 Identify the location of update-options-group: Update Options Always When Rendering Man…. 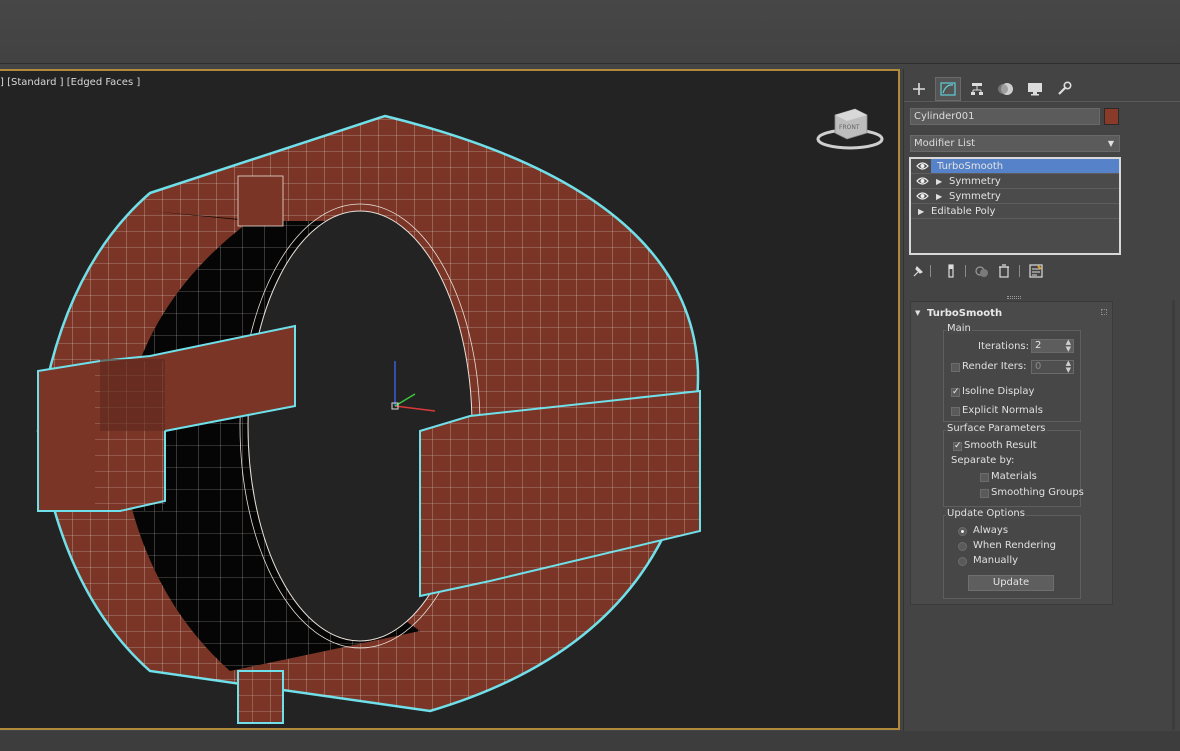
(1012, 553).